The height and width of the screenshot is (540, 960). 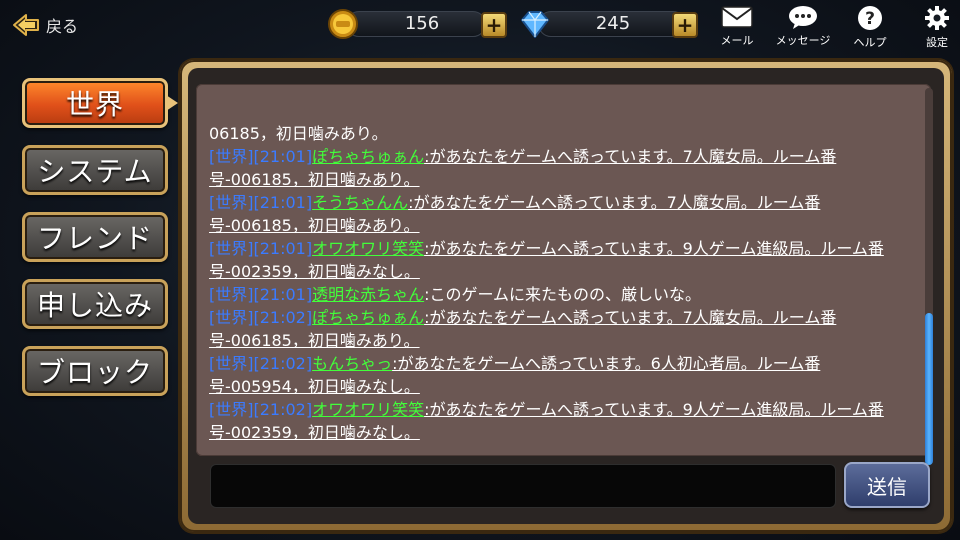 What do you see at coordinates (298, 133) in the screenshot?
I see `partial-message-text: 06185，初日噛みあり。` at bounding box center [298, 133].